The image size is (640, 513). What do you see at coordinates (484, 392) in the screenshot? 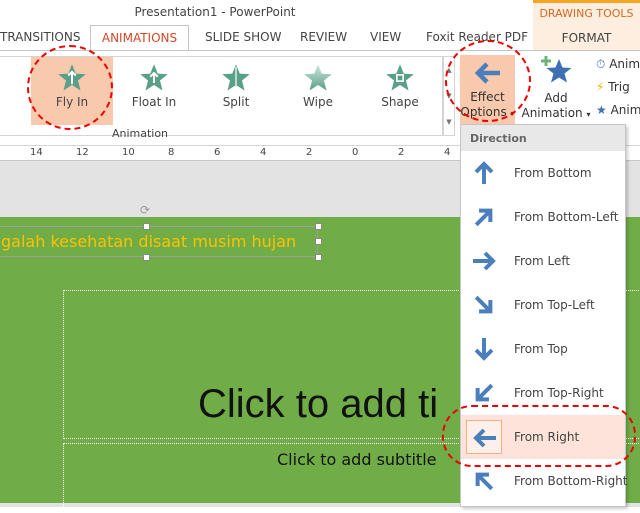
I see `arrow-down-left-icon` at bounding box center [484, 392].